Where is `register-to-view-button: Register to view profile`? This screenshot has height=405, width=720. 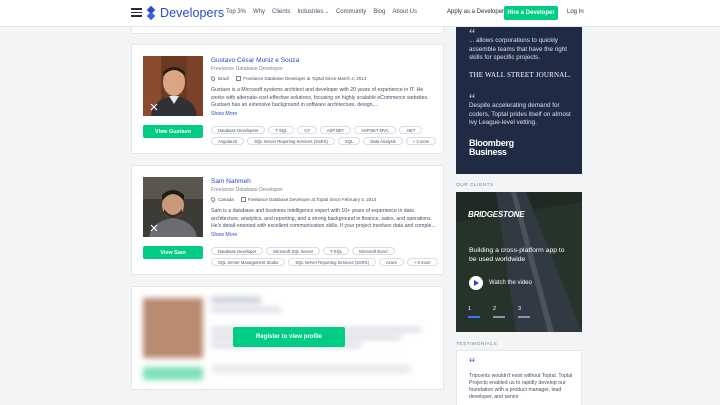
register-to-view-button: Register to view profile is located at coordinates (289, 337).